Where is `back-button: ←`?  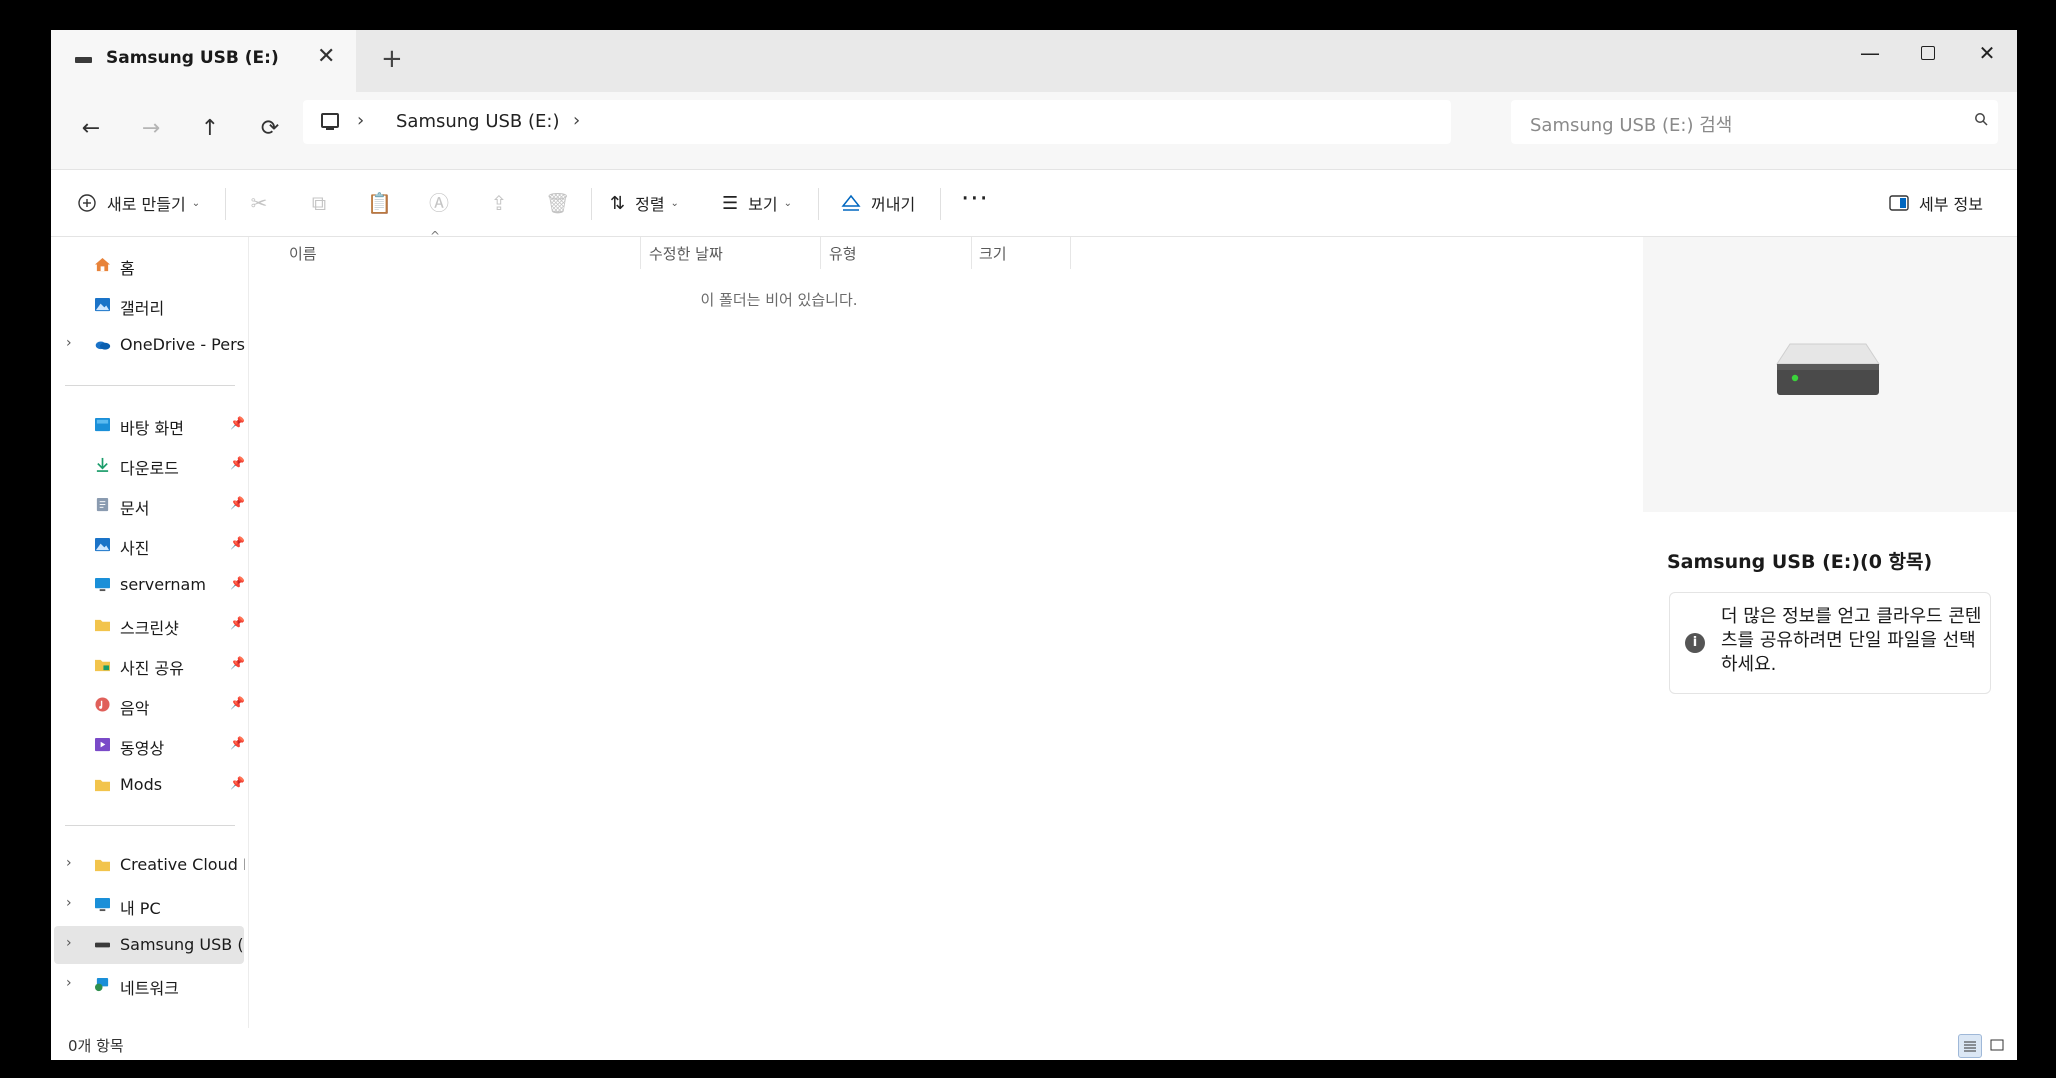 back-button: ← is located at coordinates (91, 128).